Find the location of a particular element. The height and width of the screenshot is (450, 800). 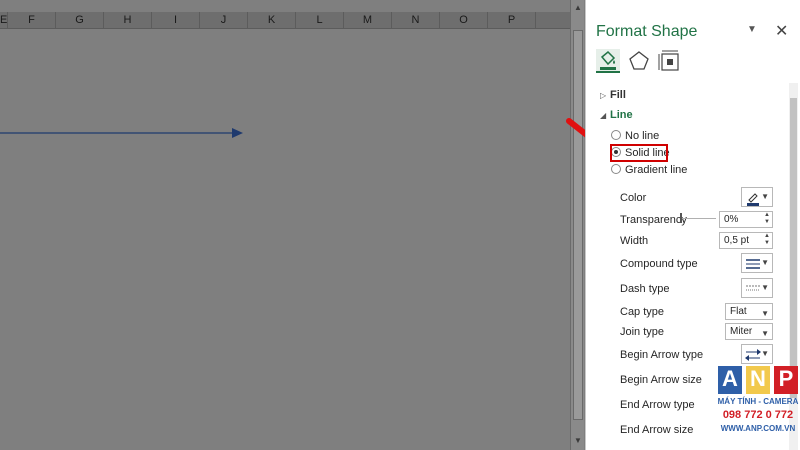

scrollbar-thumb is located at coordinates (578, 225).